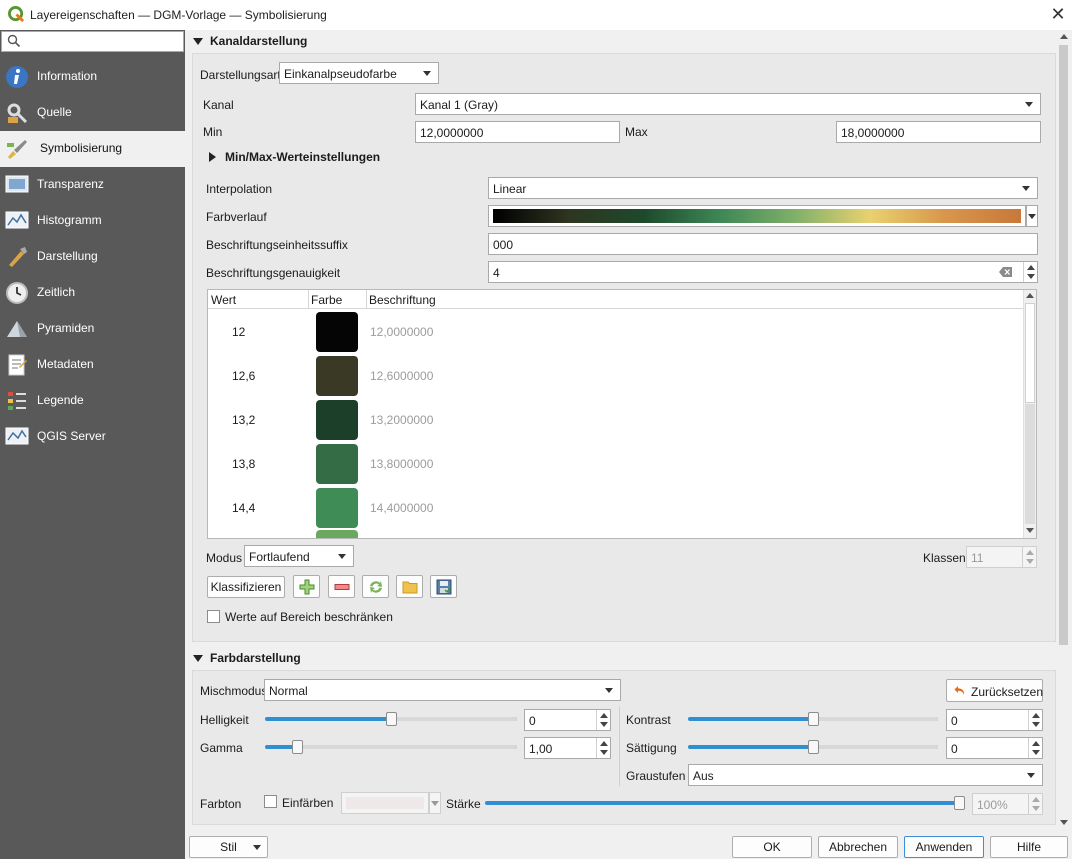  Describe the element at coordinates (994, 720) in the screenshot. I see `contrast-spinbox: 0` at that location.